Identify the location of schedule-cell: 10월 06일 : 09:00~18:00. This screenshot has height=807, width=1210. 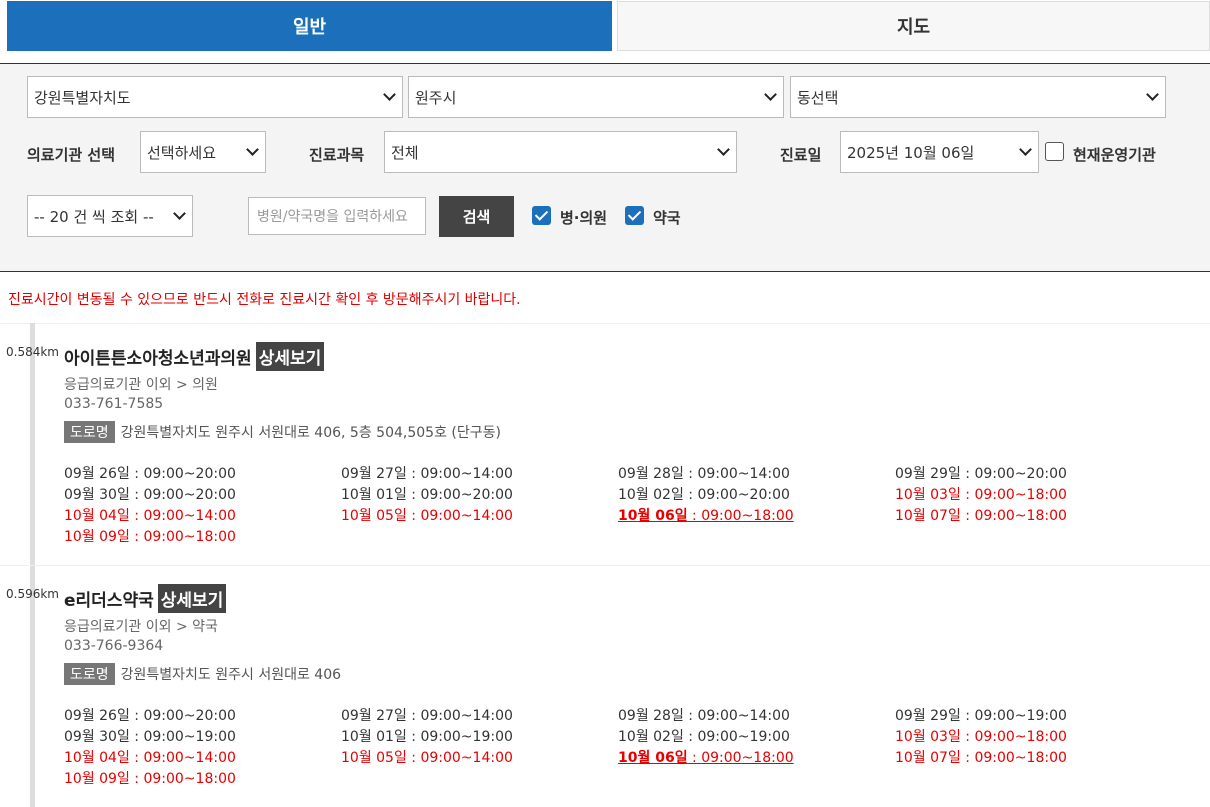
(706, 515).